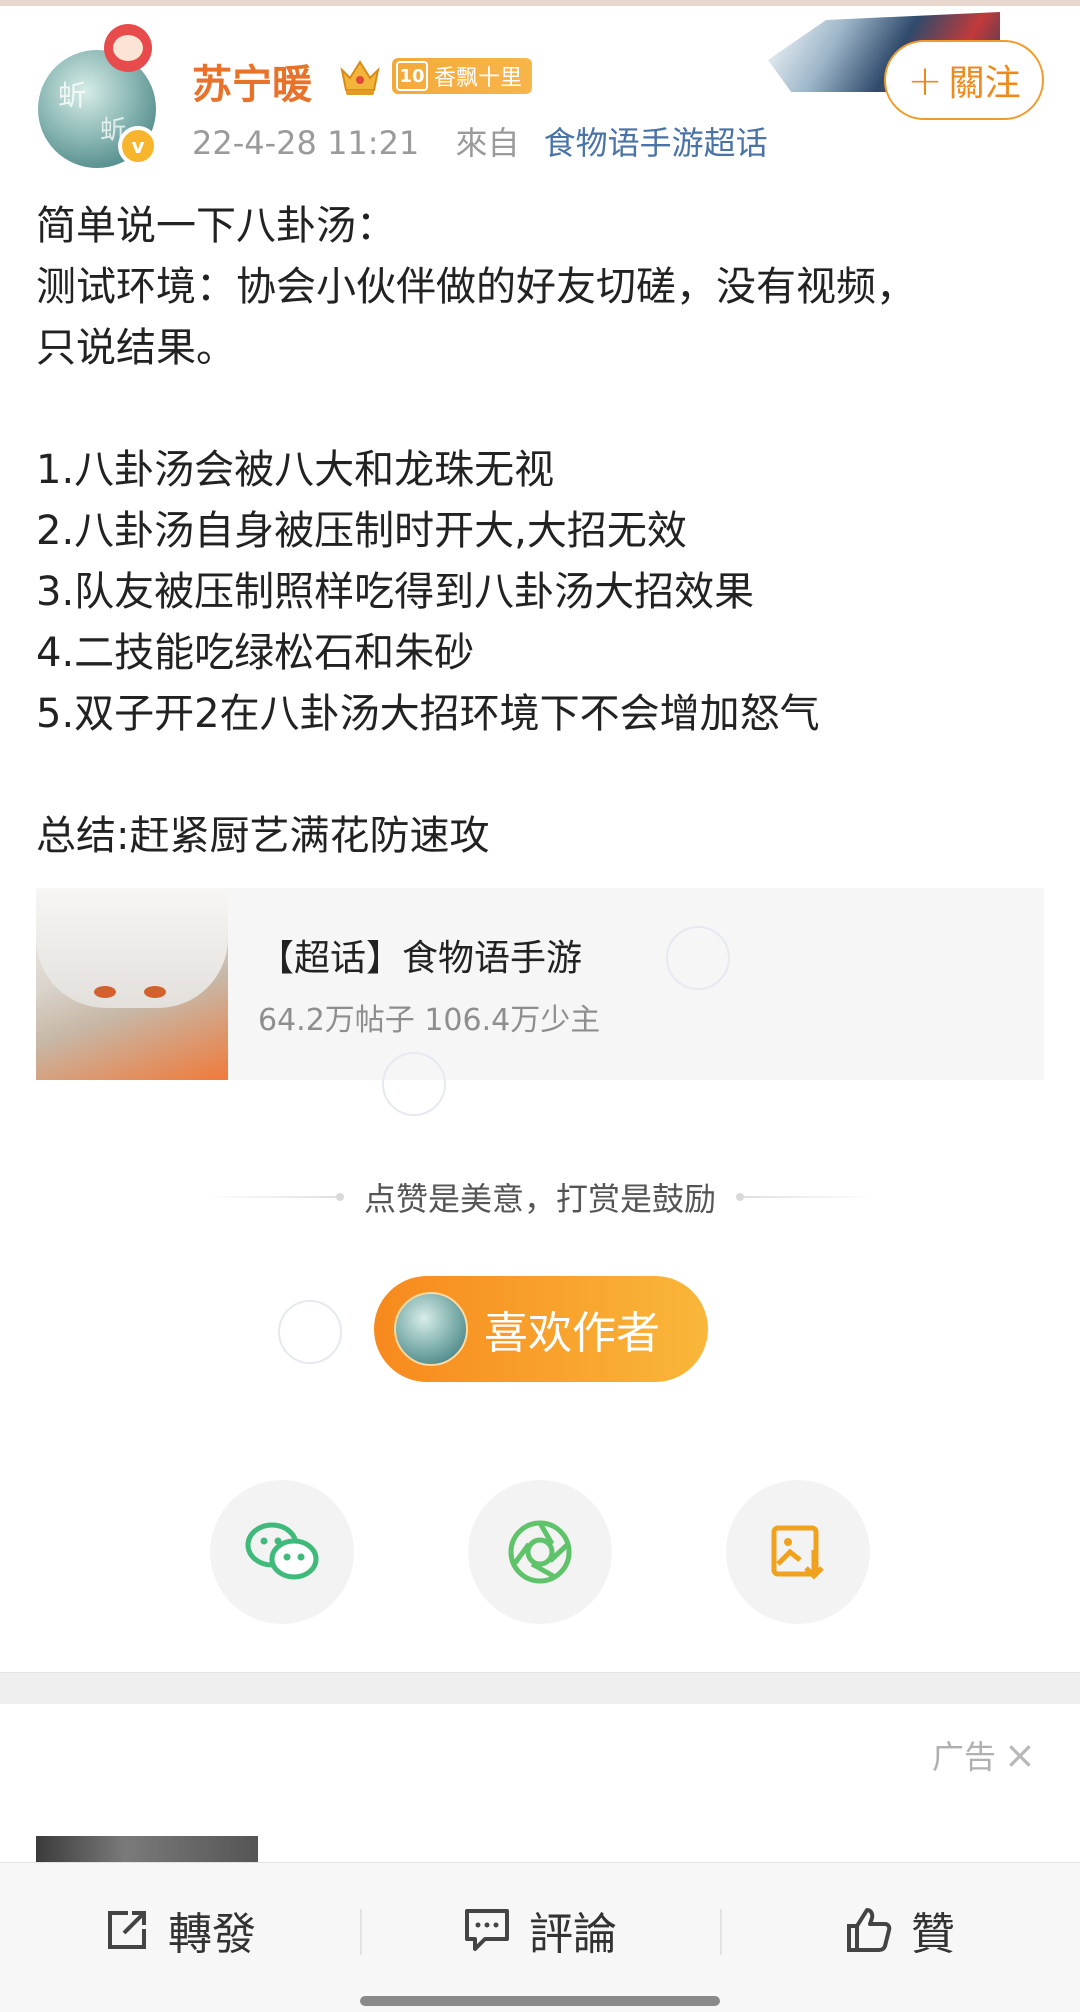 The image size is (1080, 2012). I want to click on moments-icon, so click(540, 1552).